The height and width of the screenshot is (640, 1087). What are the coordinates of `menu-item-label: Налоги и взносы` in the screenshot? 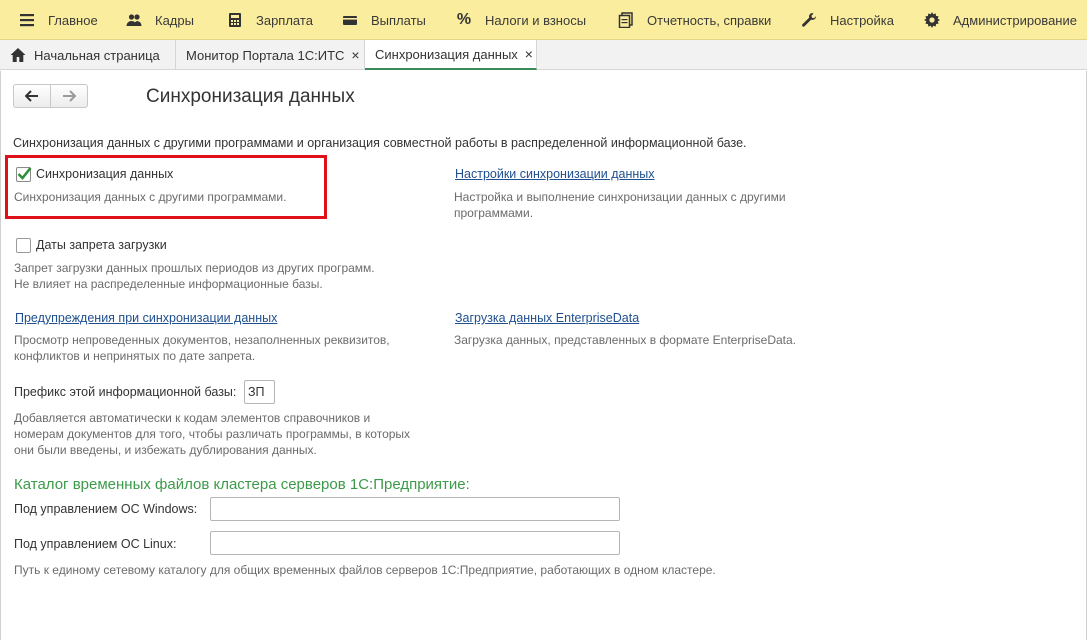 It's located at (536, 20).